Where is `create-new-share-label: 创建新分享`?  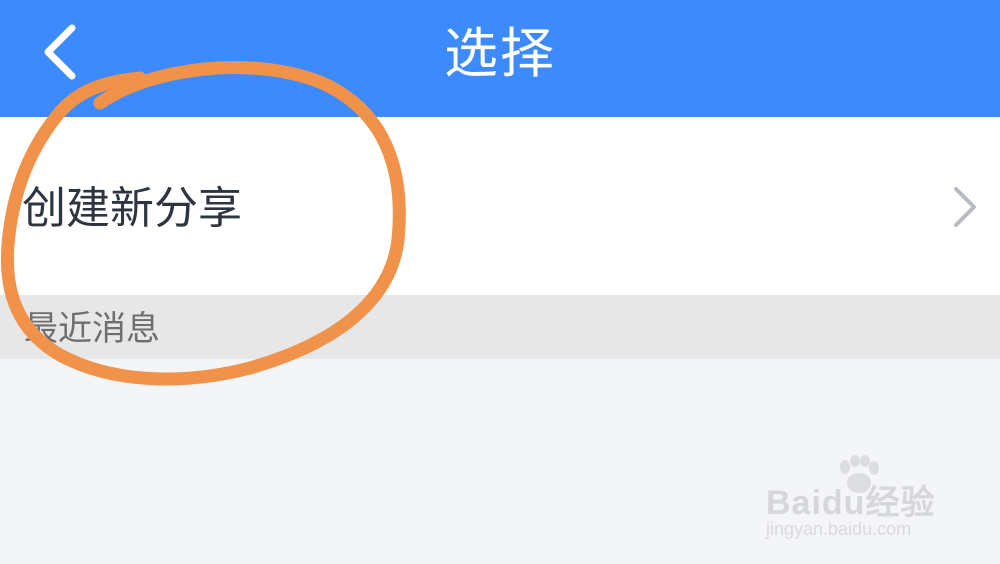 create-new-share-label: 创建新分享 is located at coordinates (132, 208).